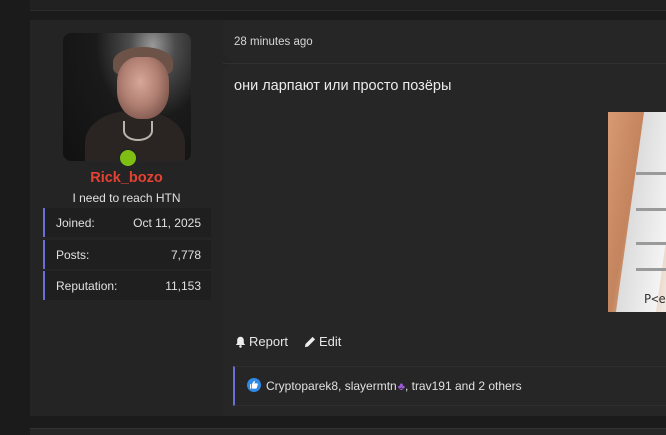 The width and height of the screenshot is (666, 435). I want to click on reaction-users-first: Cryptoparek8, slayermtn, so click(331, 386).